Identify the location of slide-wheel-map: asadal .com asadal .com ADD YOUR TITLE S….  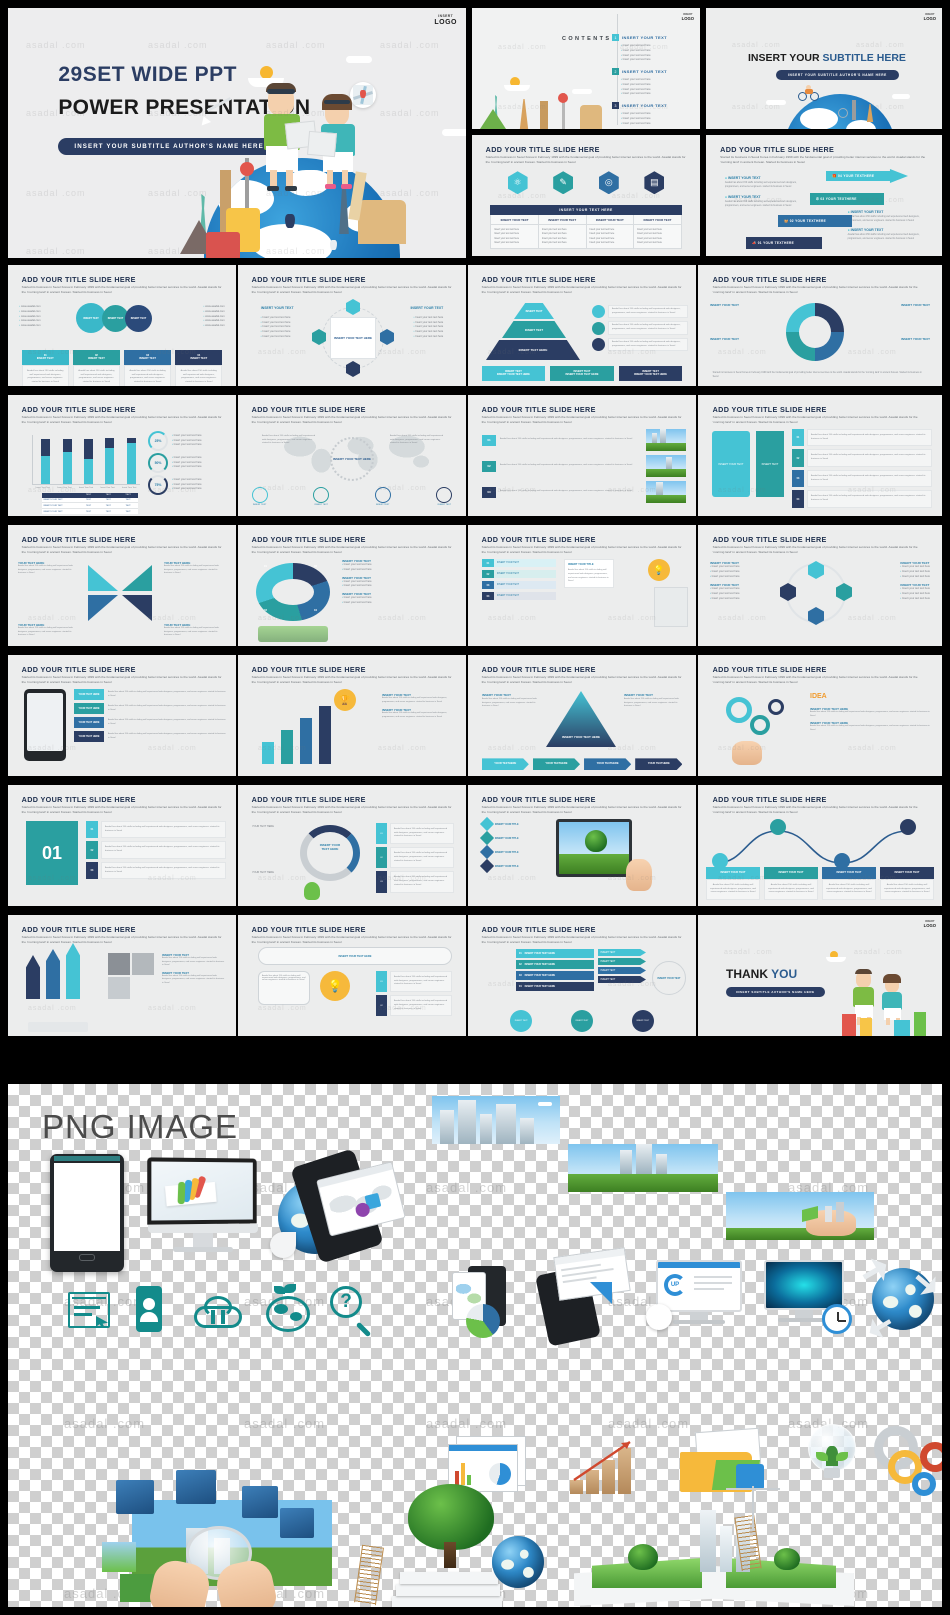
(352, 585).